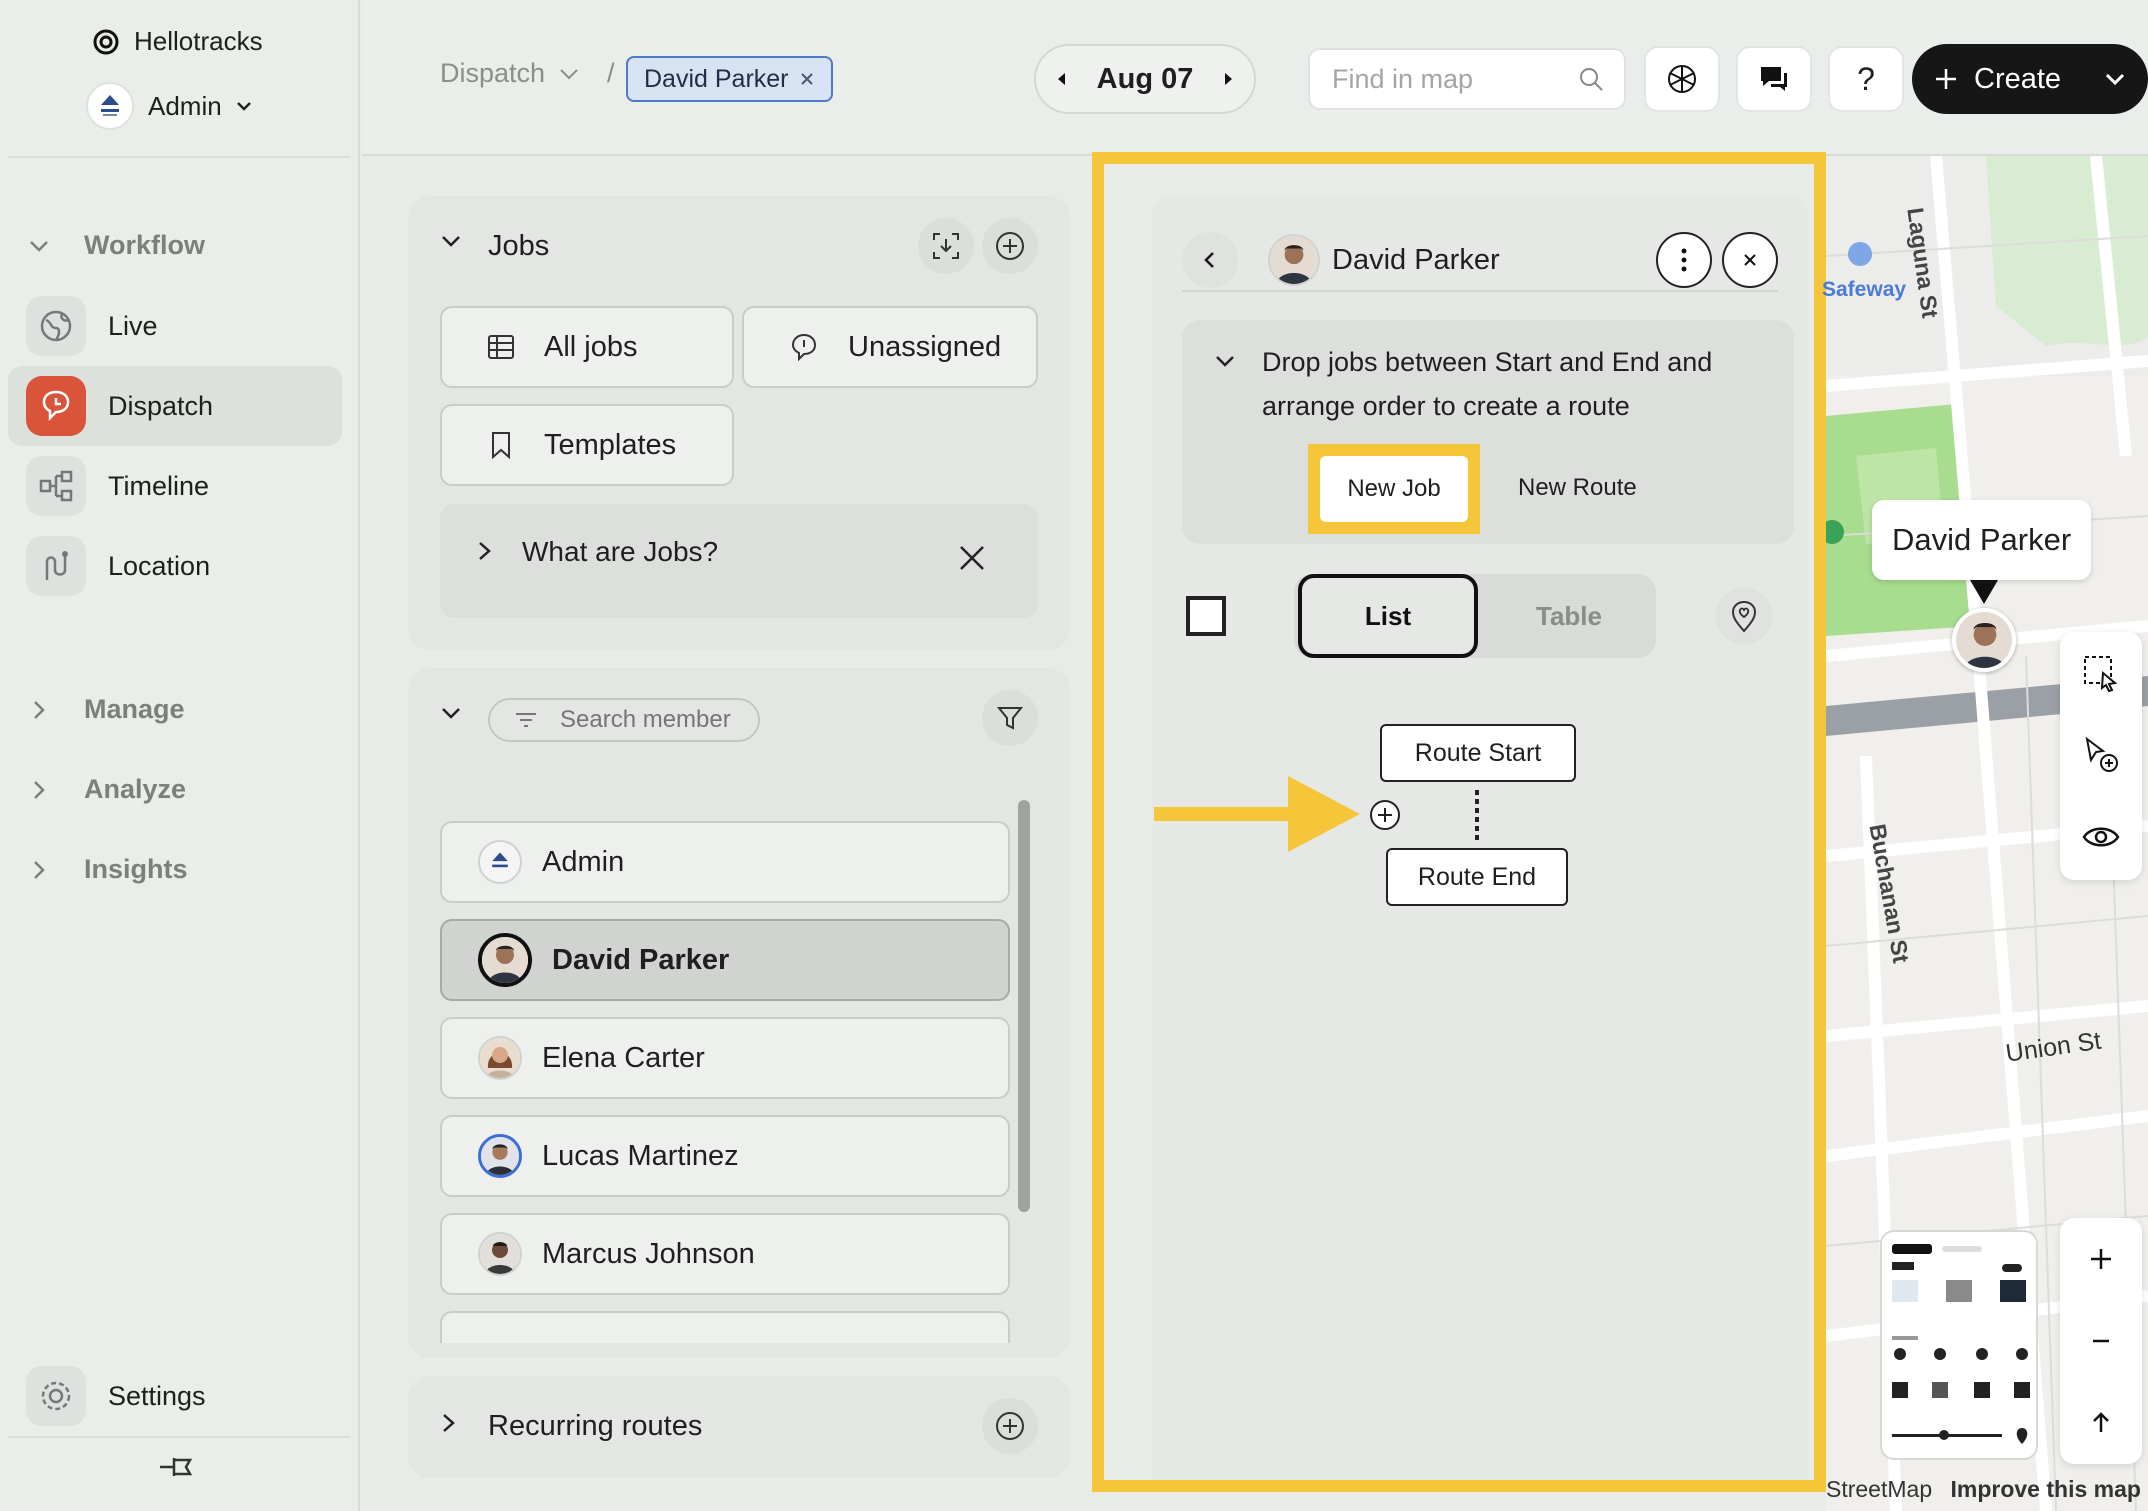 The width and height of the screenshot is (2148, 1511). I want to click on import-jobs-button, so click(946, 246).